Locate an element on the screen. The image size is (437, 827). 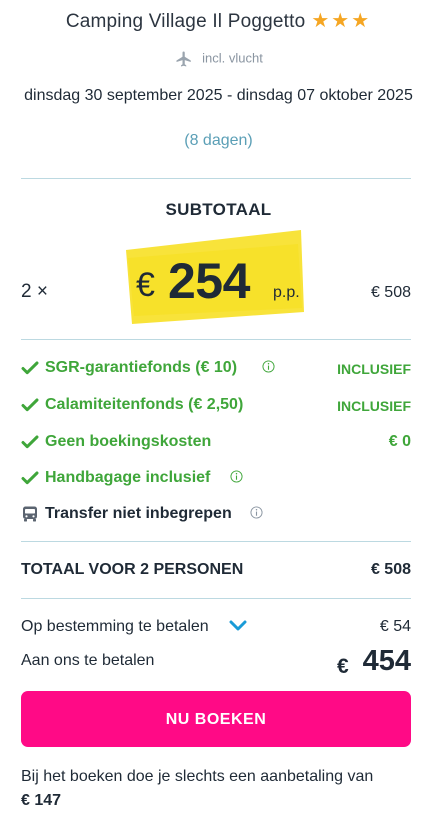
per-person-label: p.p. is located at coordinates (286, 292).